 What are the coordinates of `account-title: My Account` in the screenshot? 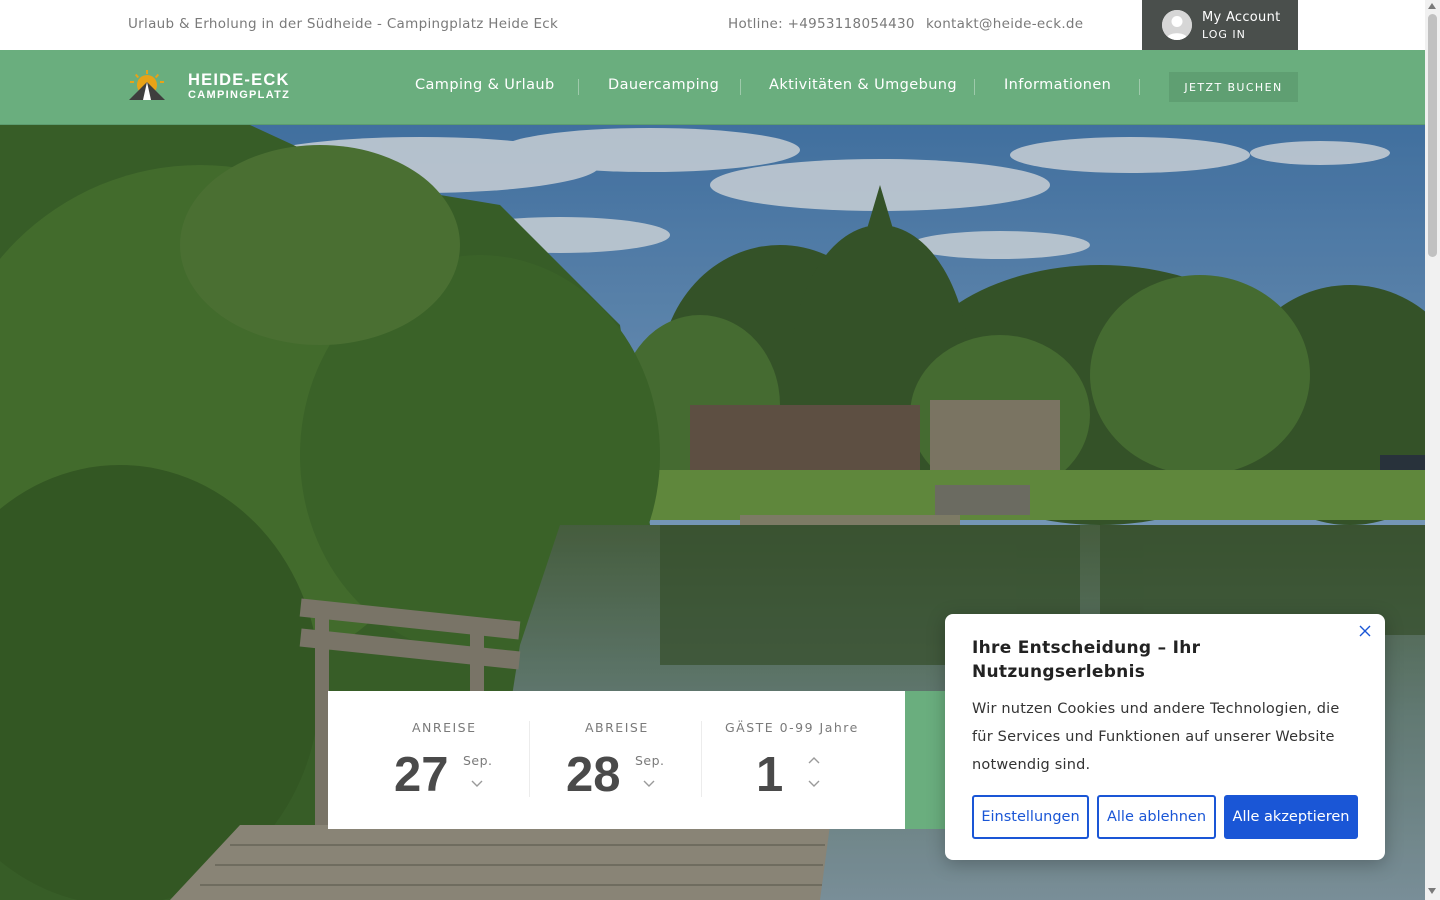 It's located at (1241, 17).